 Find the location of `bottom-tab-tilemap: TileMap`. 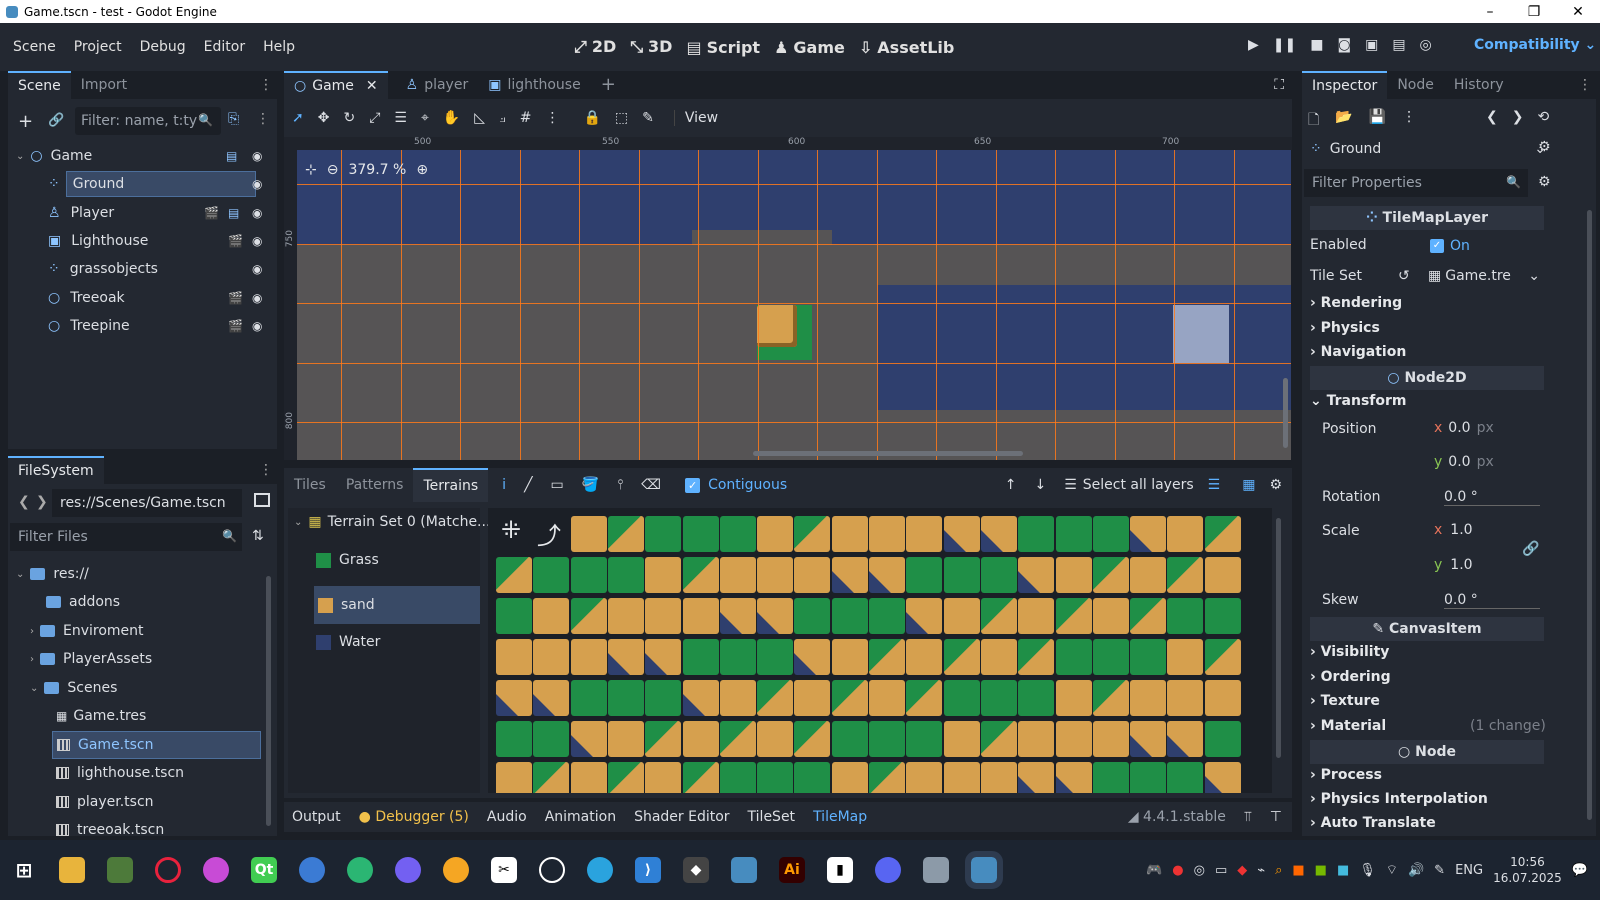

bottom-tab-tilemap: TileMap is located at coordinates (840, 817).